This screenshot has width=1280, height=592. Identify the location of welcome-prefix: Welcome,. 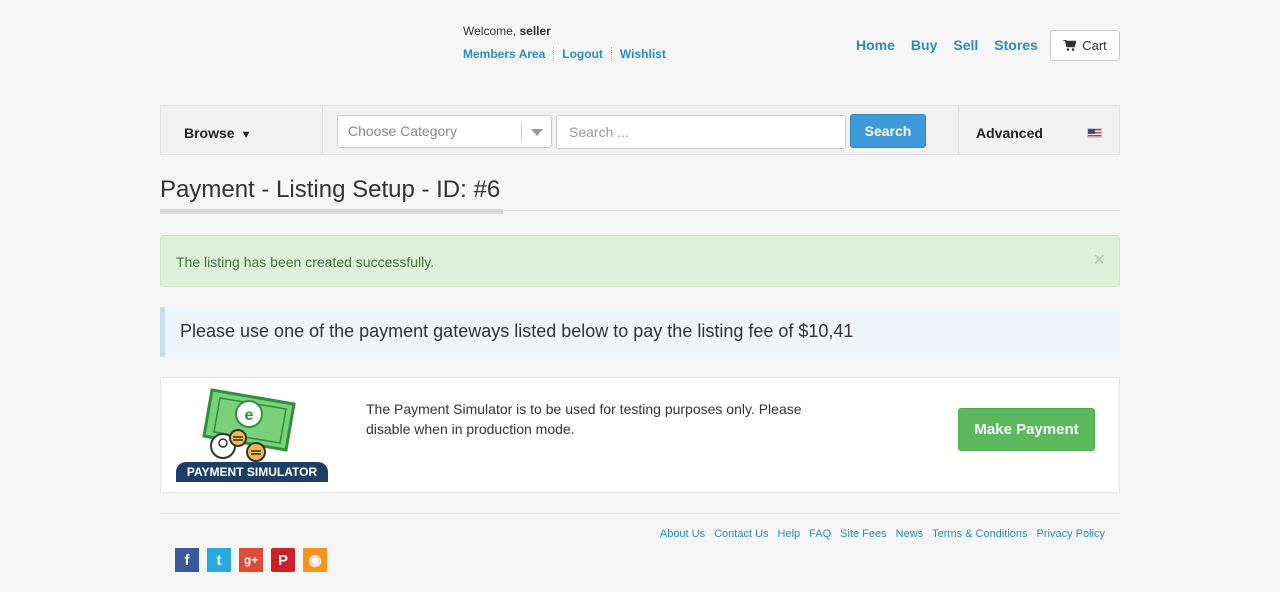
(490, 31).